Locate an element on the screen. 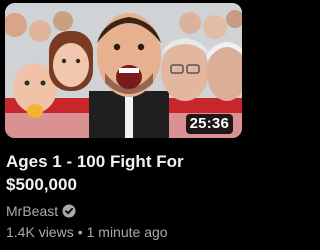 The height and width of the screenshot is (250, 320). channel-name: MrBeast is located at coordinates (32, 211).